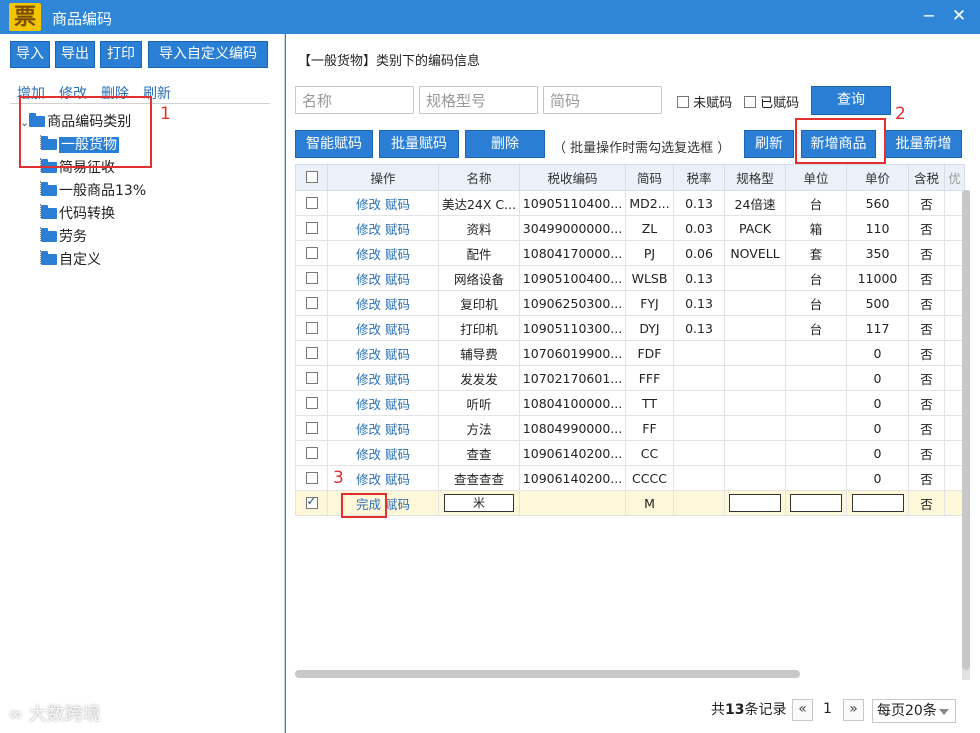 The height and width of the screenshot is (733, 980). What do you see at coordinates (630, 403) in the screenshot?
I see `table-row: 修改 赋码 听听 10804100000... TT 0 否` at bounding box center [630, 403].